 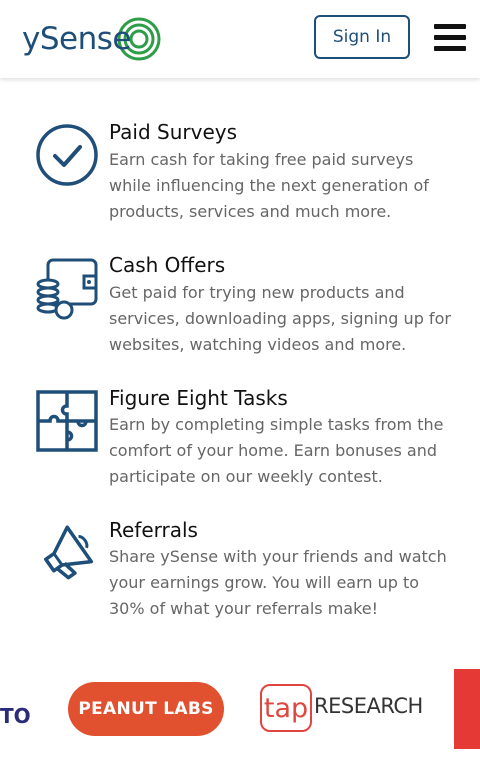 I want to click on tap-research-logo-text: RESEARCH, so click(x=368, y=706).